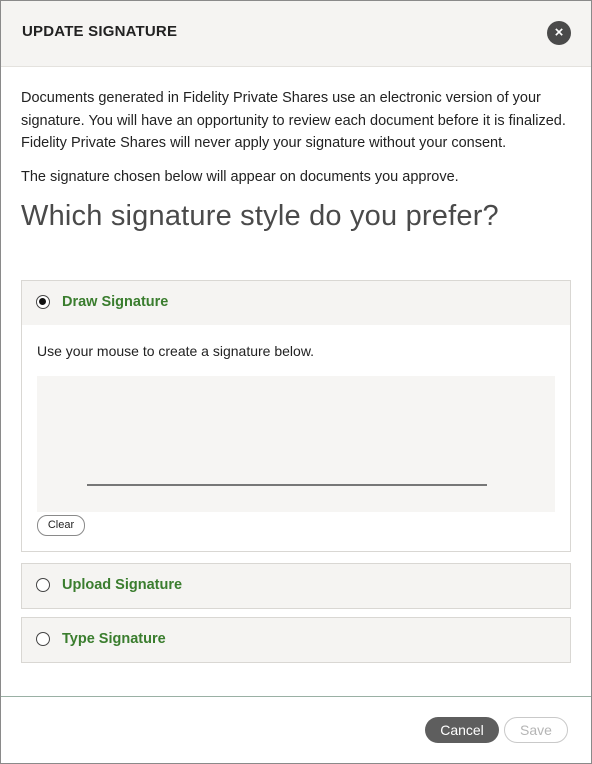 This screenshot has width=592, height=764. What do you see at coordinates (43, 302) in the screenshot?
I see `draw-signature-radio` at bounding box center [43, 302].